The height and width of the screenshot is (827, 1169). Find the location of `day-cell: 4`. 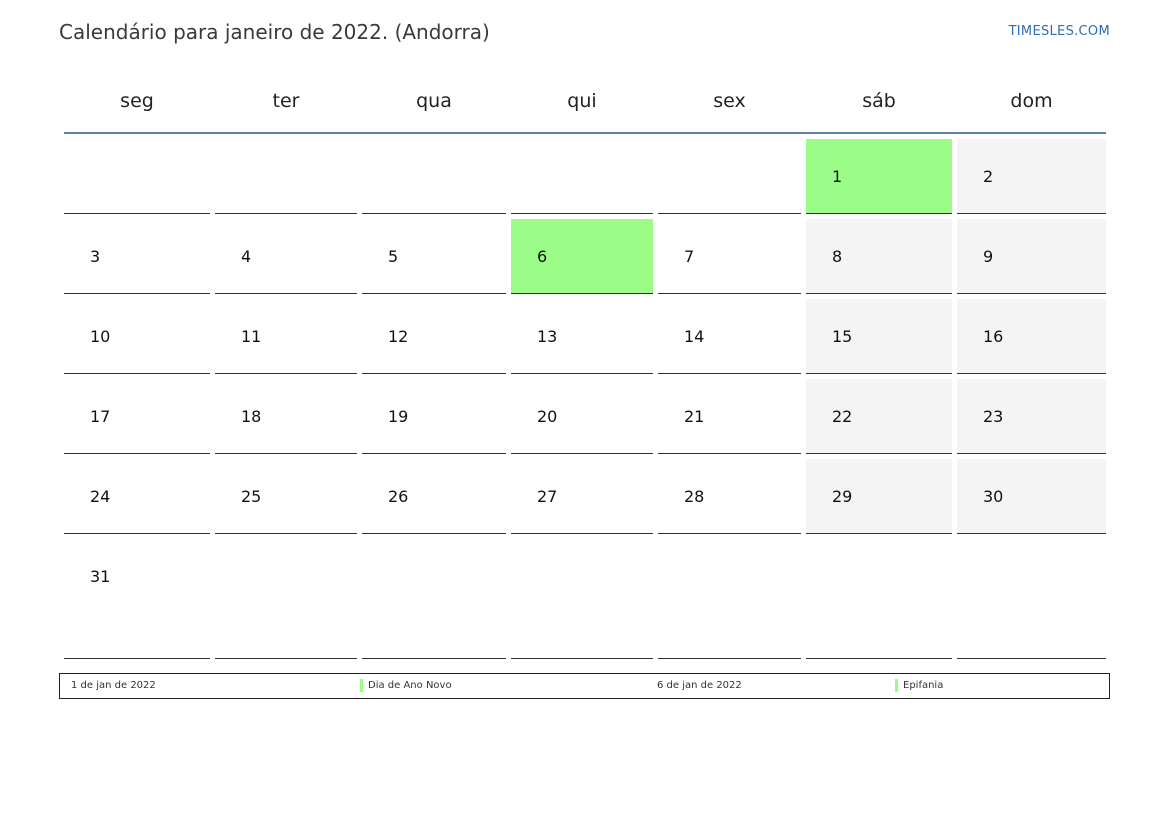

day-cell: 4 is located at coordinates (286, 256).